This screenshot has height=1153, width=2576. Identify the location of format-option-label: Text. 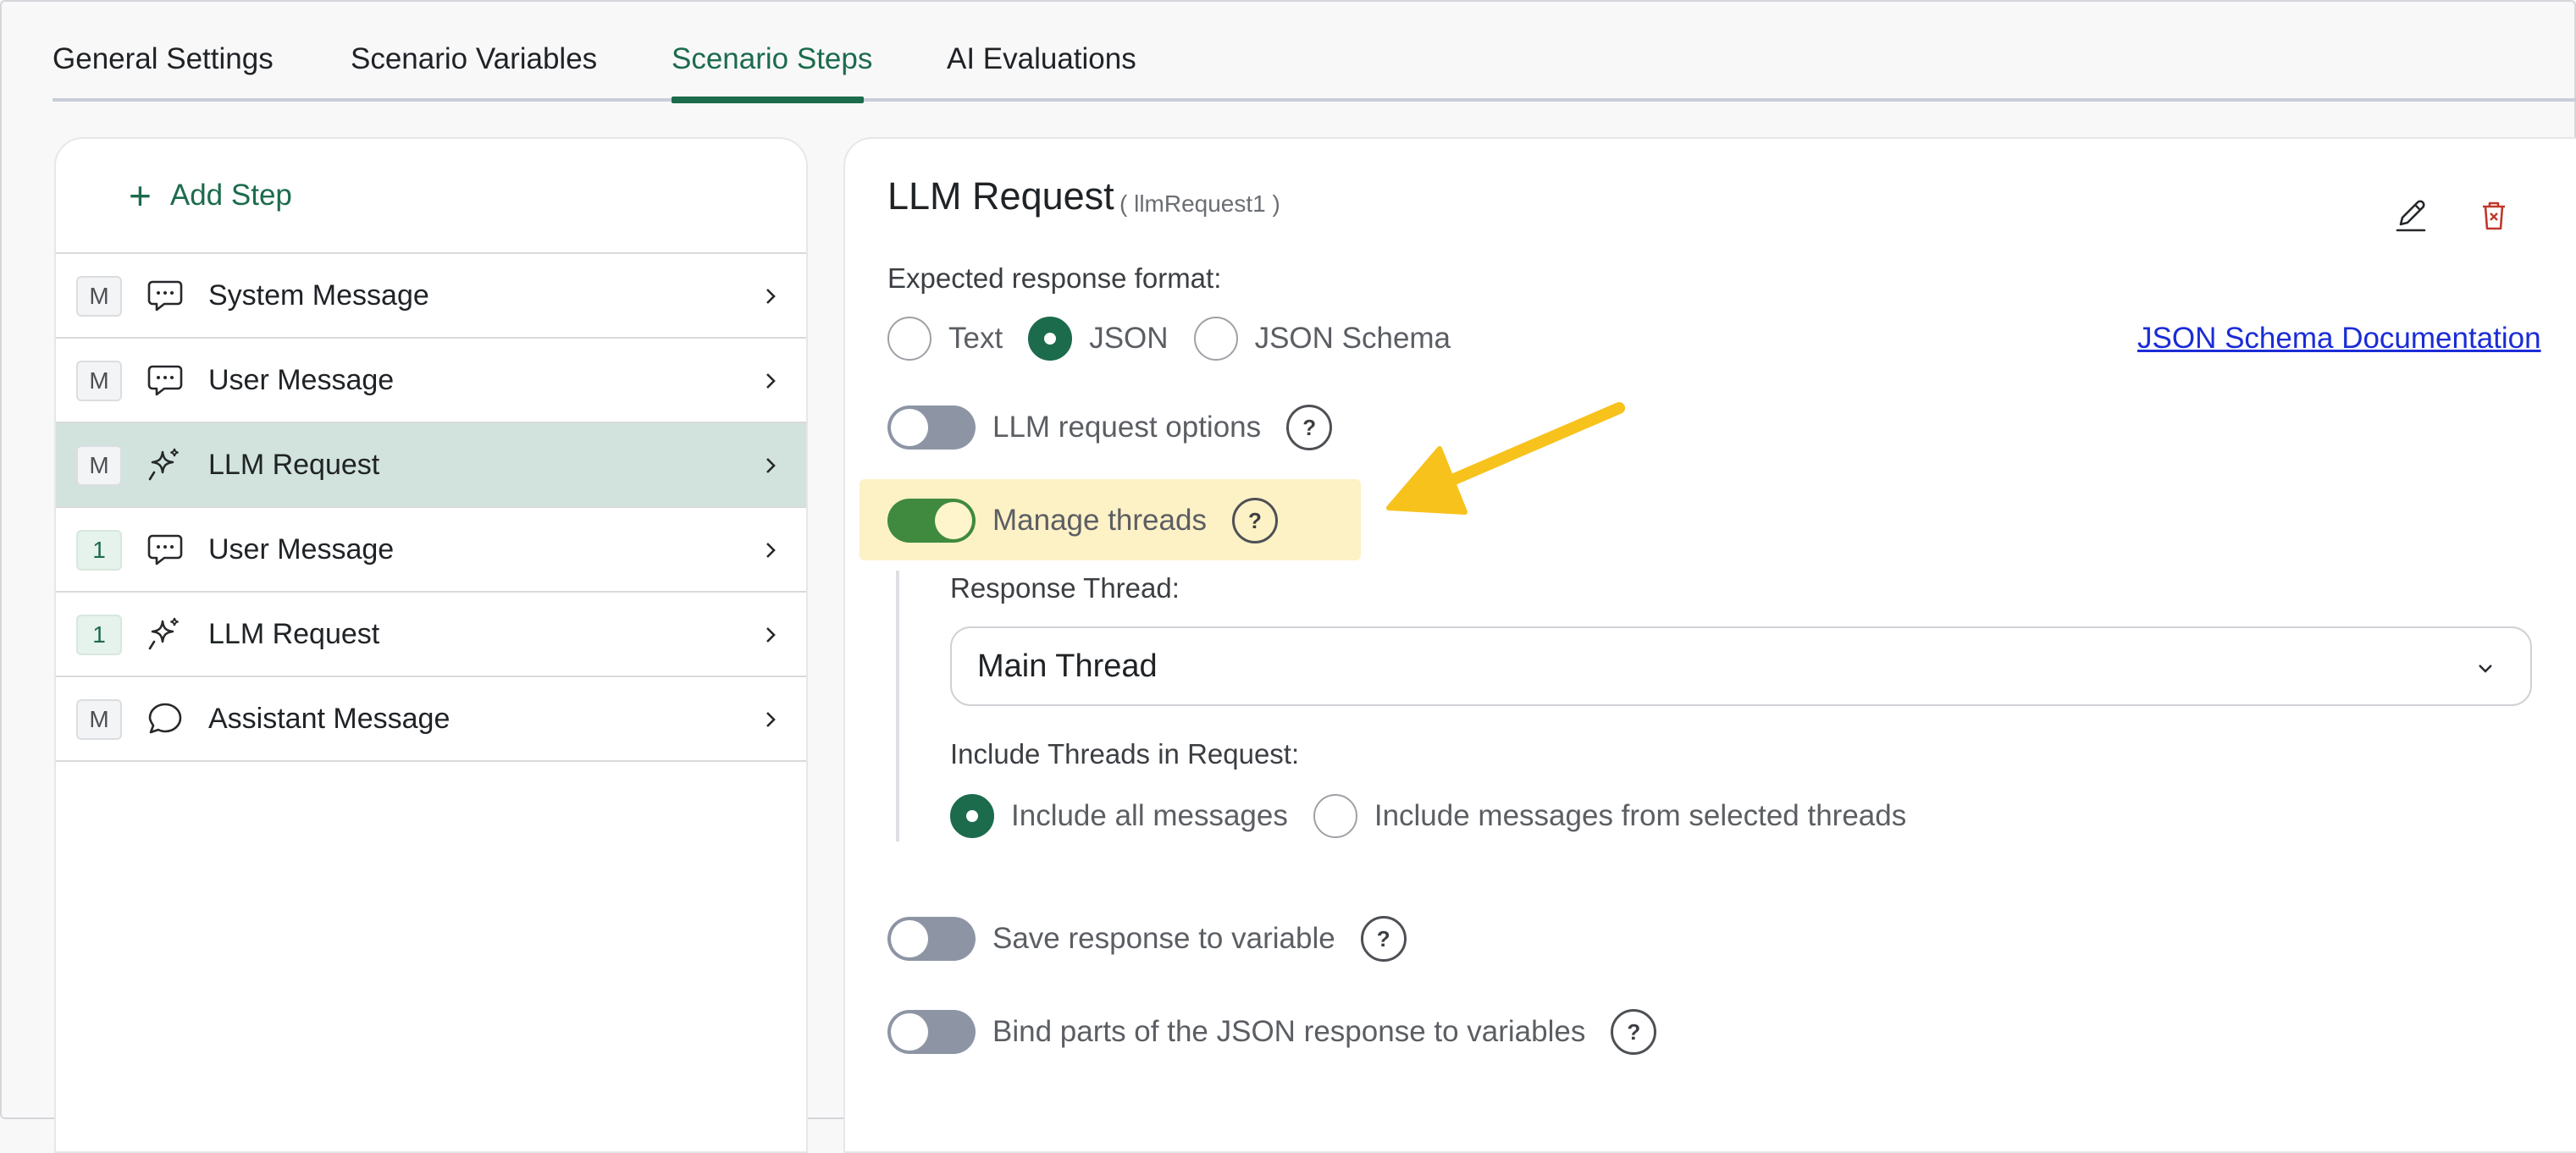
(975, 338).